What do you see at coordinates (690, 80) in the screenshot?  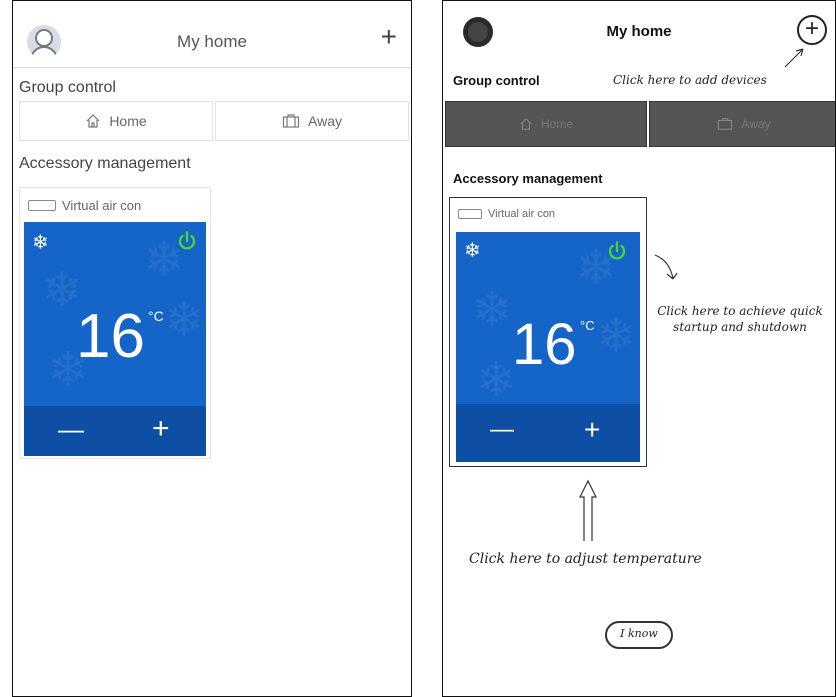 I see `hint-add-devices: Click here to add devices` at bounding box center [690, 80].